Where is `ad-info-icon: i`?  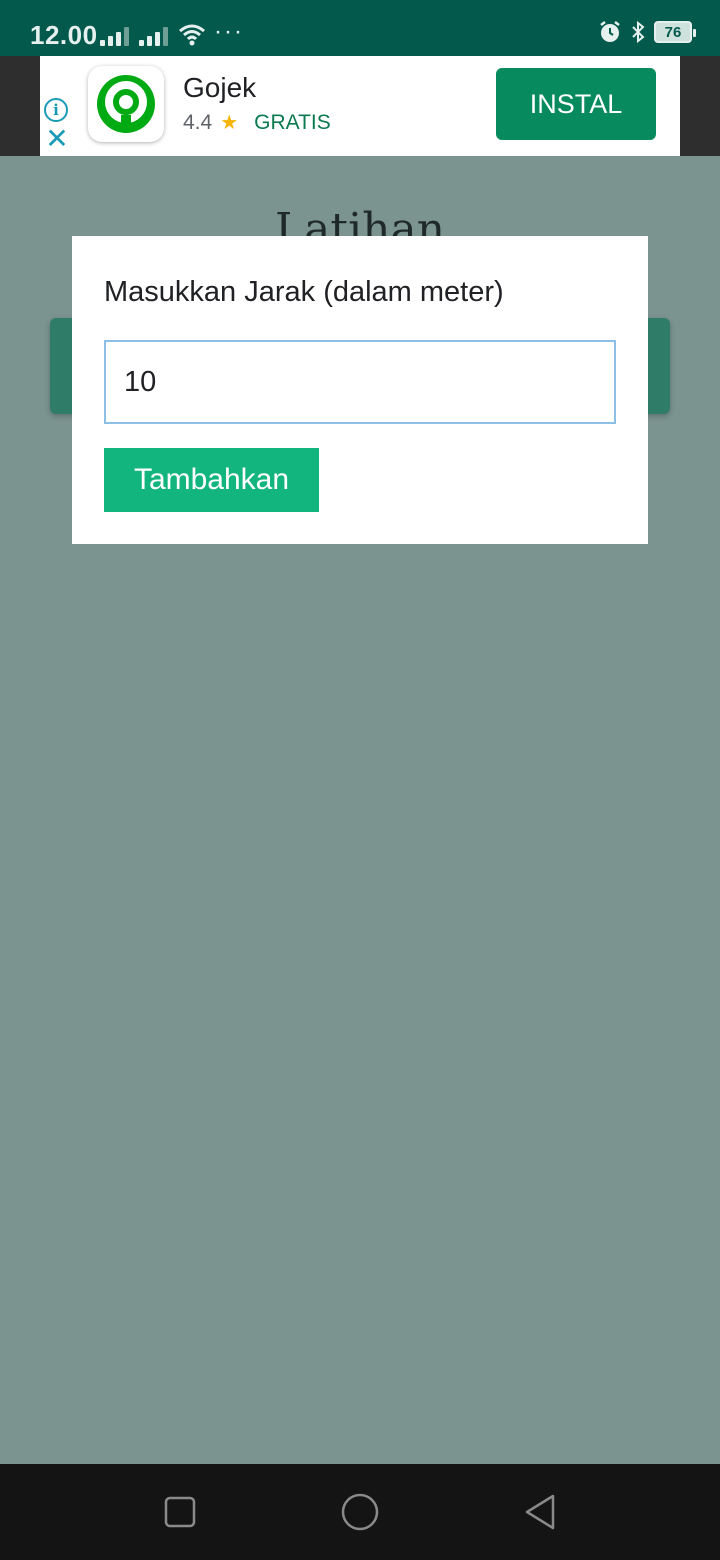 ad-info-icon: i is located at coordinates (56, 110).